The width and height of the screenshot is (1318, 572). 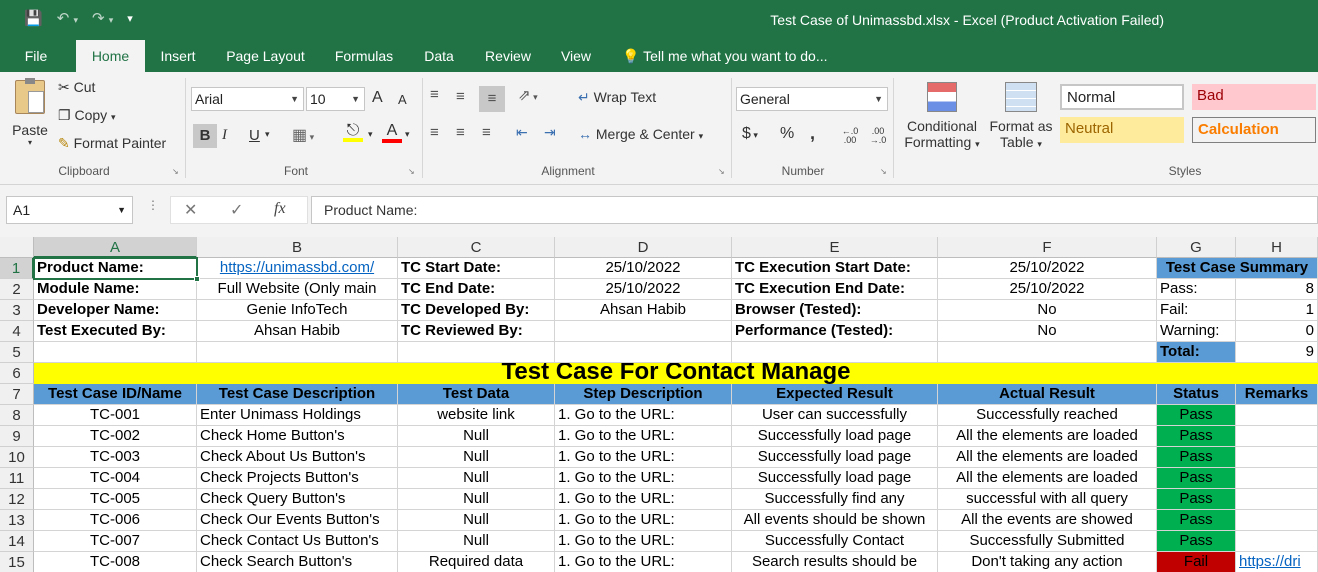 I want to click on cell-c14: Null, so click(x=476, y=541).